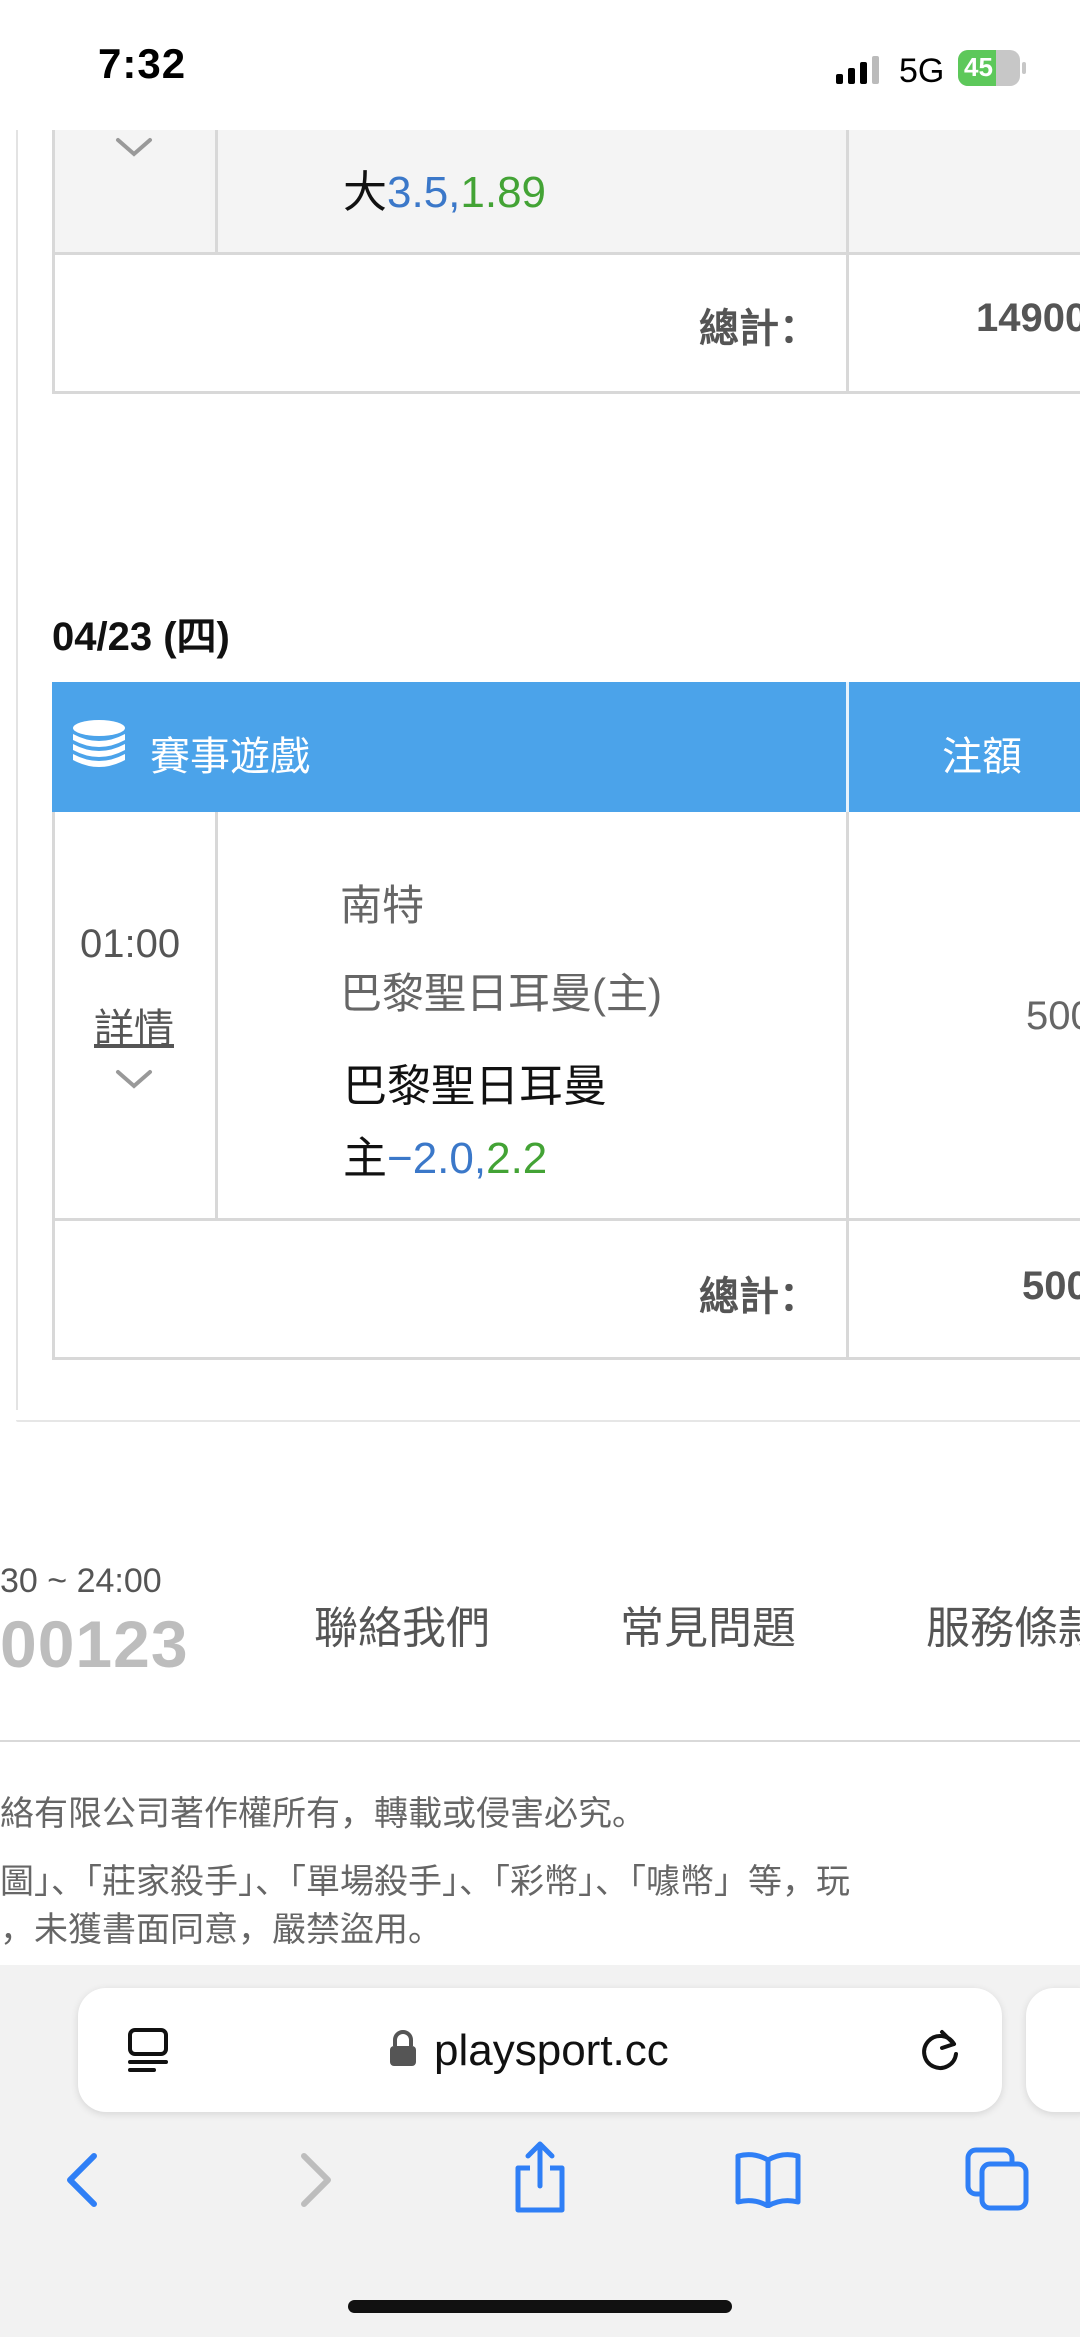 This screenshot has height=2337, width=1080. Describe the element at coordinates (221, 1930) in the screenshot. I see `trademark-text-line-2: ，未獲書面同意，嚴禁盜用。` at that location.